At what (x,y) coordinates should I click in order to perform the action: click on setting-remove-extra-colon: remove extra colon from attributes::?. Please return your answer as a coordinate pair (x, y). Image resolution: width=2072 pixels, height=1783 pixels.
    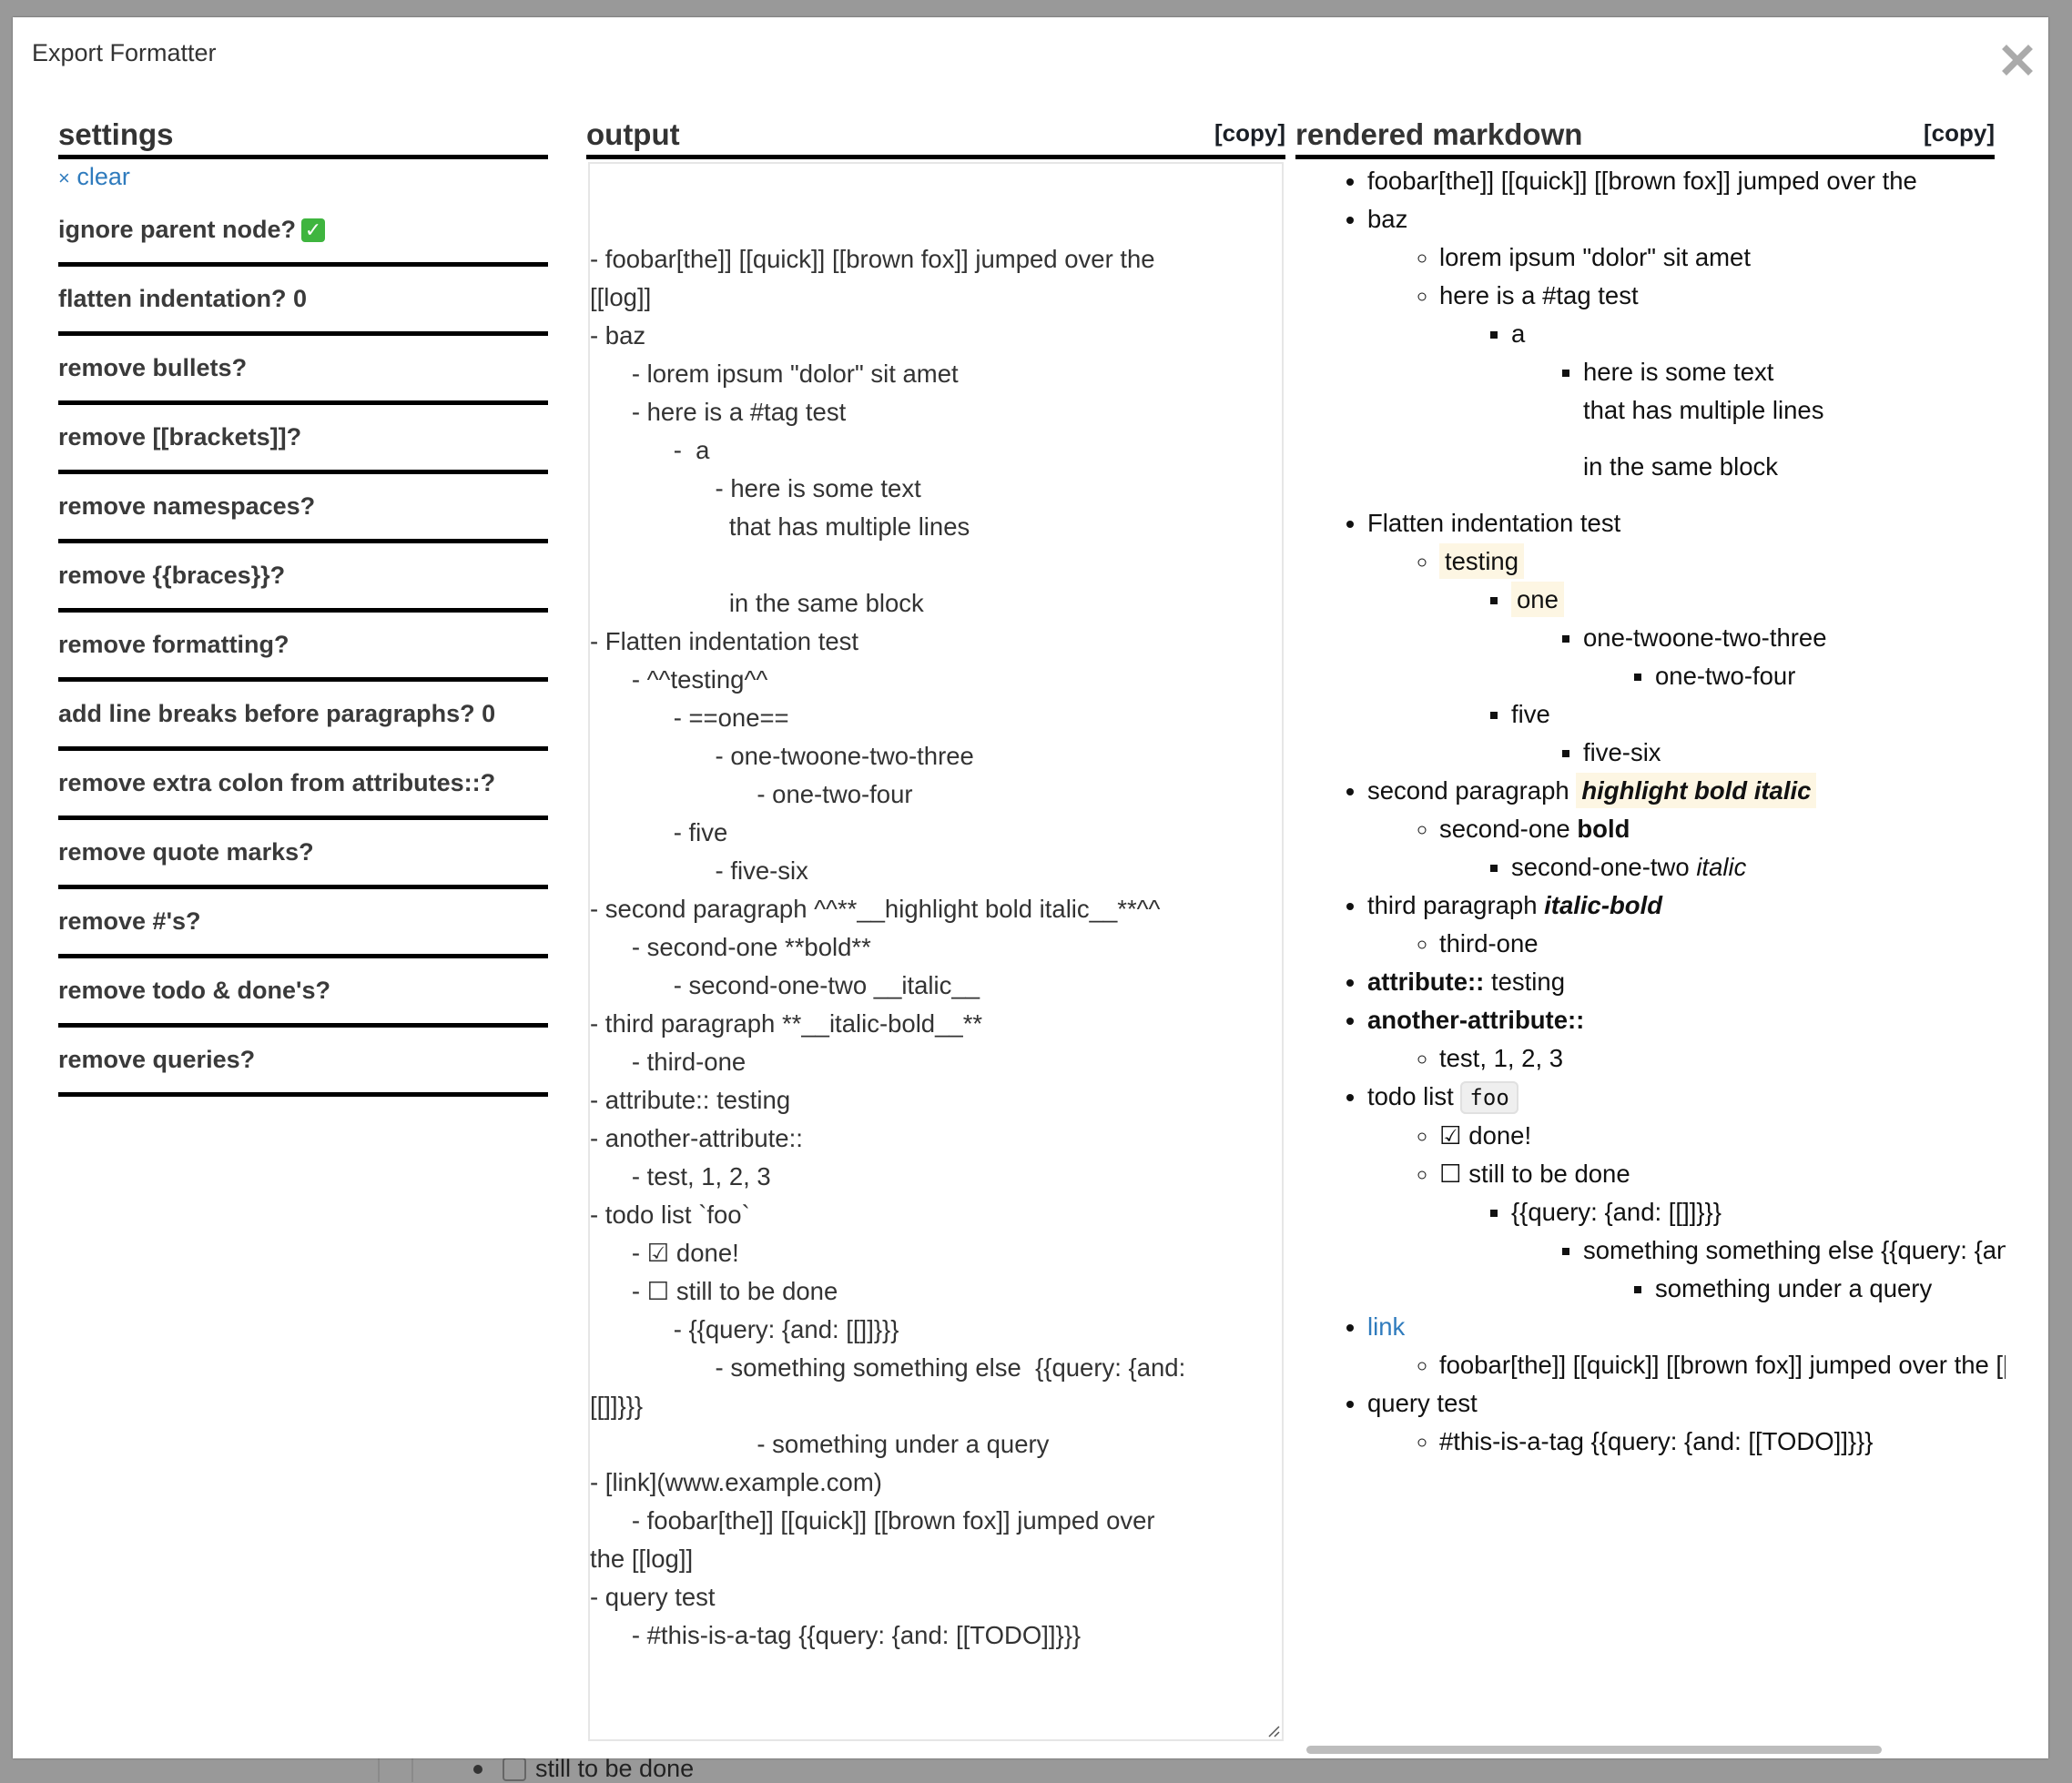
    Looking at the image, I should click on (303, 785).